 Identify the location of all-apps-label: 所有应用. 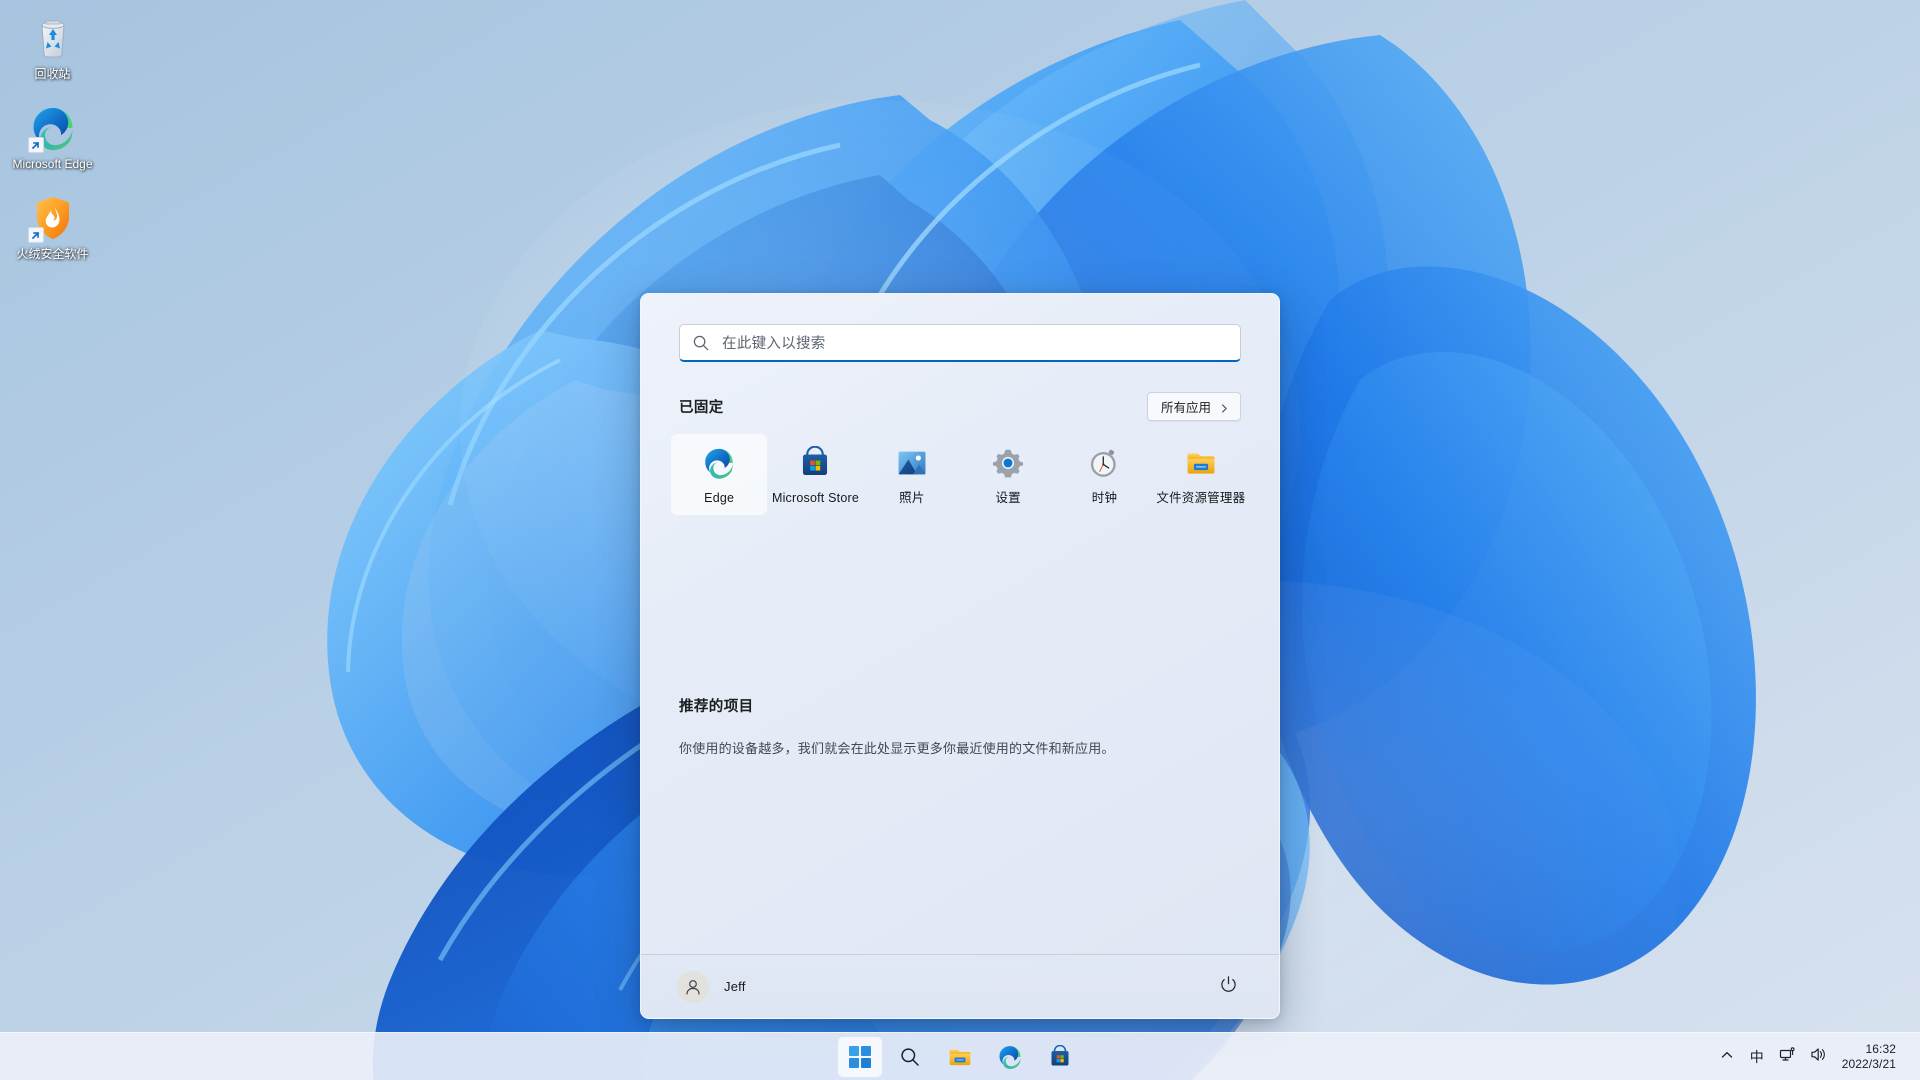
(1185, 408).